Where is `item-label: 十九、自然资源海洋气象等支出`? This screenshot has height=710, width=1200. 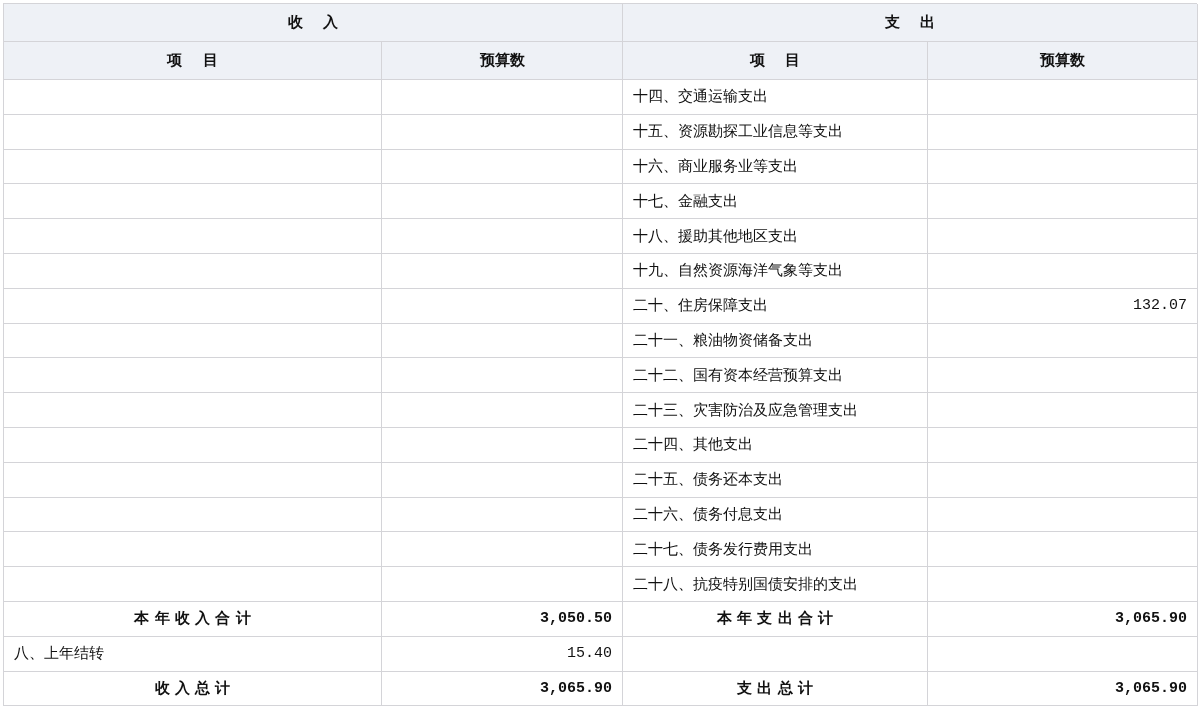
item-label: 十九、自然资源海洋气象等支出 is located at coordinates (738, 271).